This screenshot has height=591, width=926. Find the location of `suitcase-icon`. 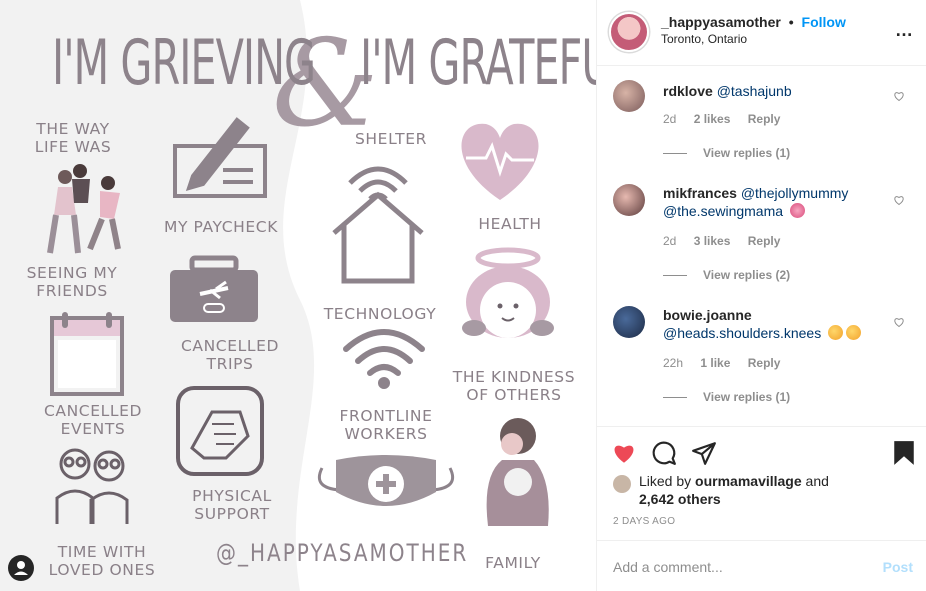

suitcase-icon is located at coordinates (214, 288).